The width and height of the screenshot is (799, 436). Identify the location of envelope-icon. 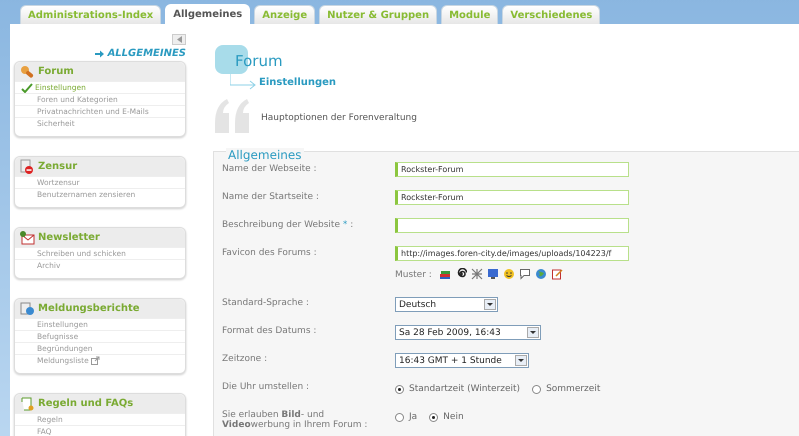
(27, 237).